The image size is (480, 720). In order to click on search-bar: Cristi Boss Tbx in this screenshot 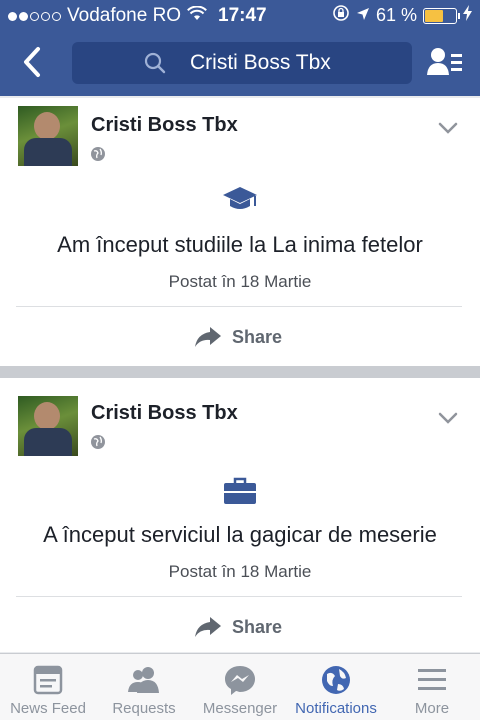, I will do `click(242, 63)`.